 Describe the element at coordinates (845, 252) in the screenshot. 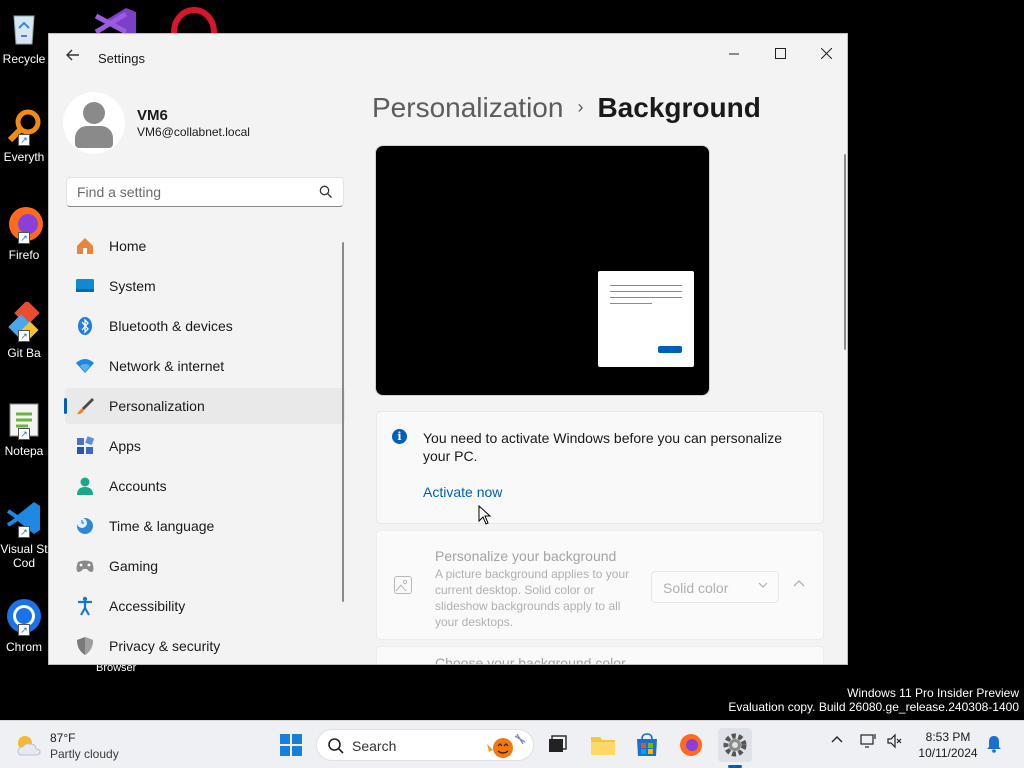

I see `content-scrollbar` at that location.